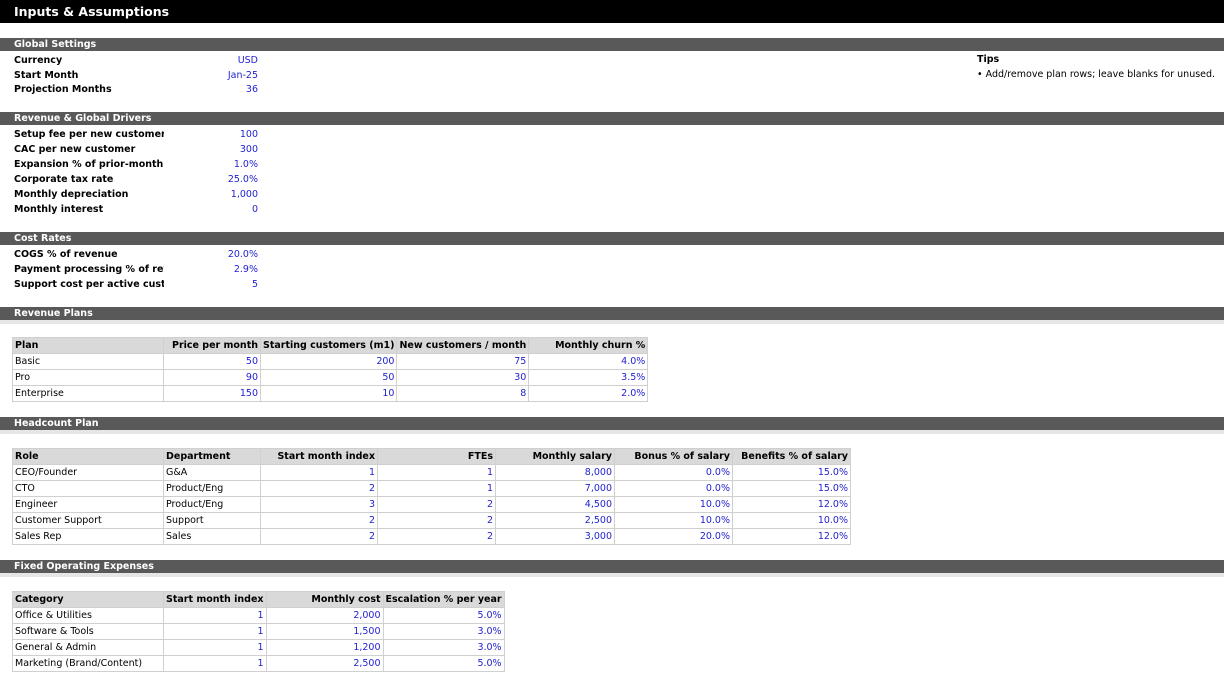  I want to click on cell: 20.0%, so click(673, 536).